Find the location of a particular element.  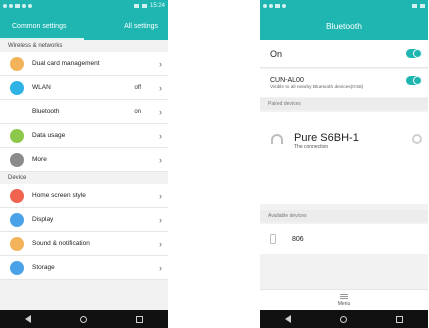

tab-all-settings: All settings is located at coordinates (141, 26).